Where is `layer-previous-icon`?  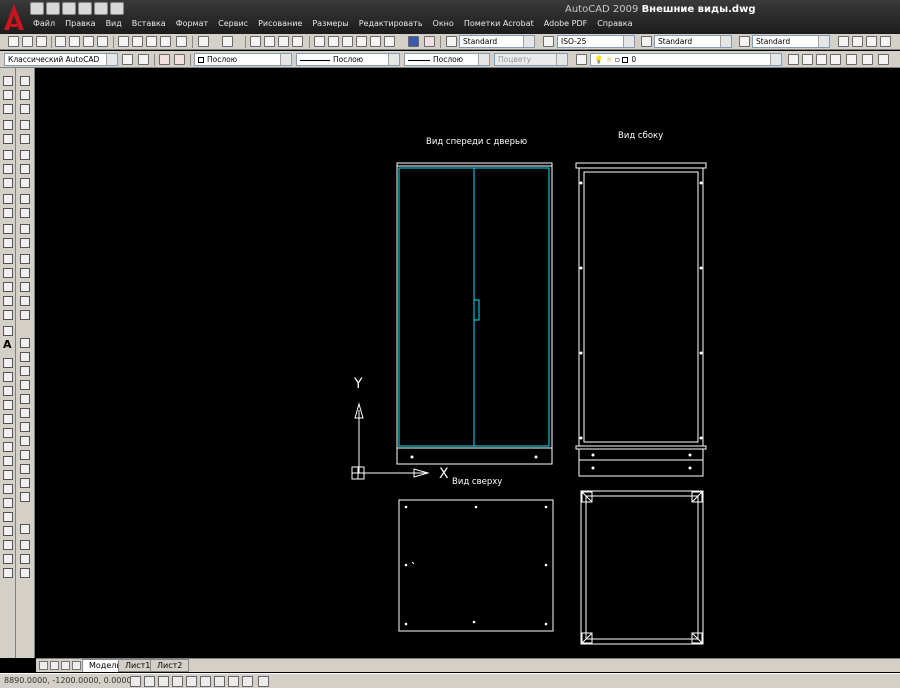
layer-previous-icon is located at coordinates (807, 59).